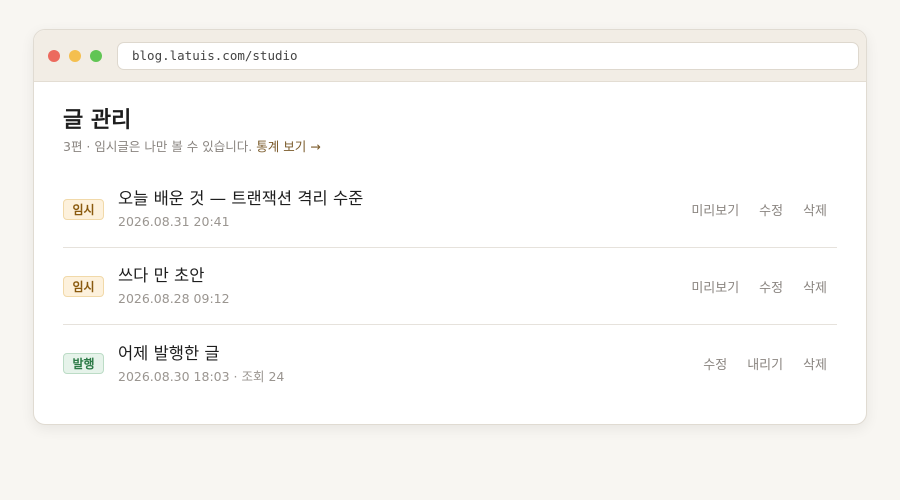 This screenshot has width=900, height=500. What do you see at coordinates (174, 221) in the screenshot?
I see `post-meta: 2026.08.31 20:41` at bounding box center [174, 221].